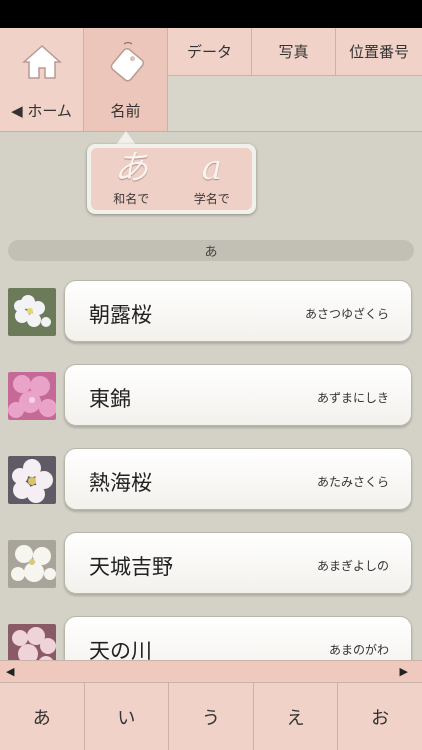 The image size is (422, 750). I want to click on scroll-right-icon: ▶, so click(404, 671).